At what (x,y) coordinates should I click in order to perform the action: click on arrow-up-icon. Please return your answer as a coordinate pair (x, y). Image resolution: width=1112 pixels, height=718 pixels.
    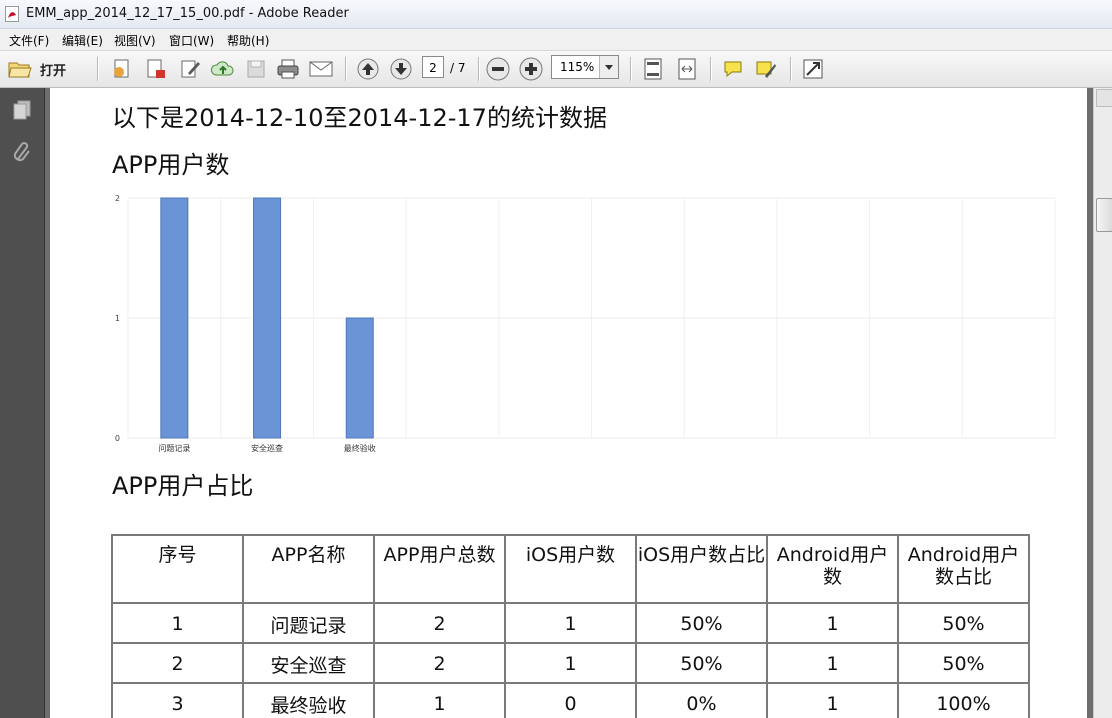
    Looking at the image, I should click on (368, 69).